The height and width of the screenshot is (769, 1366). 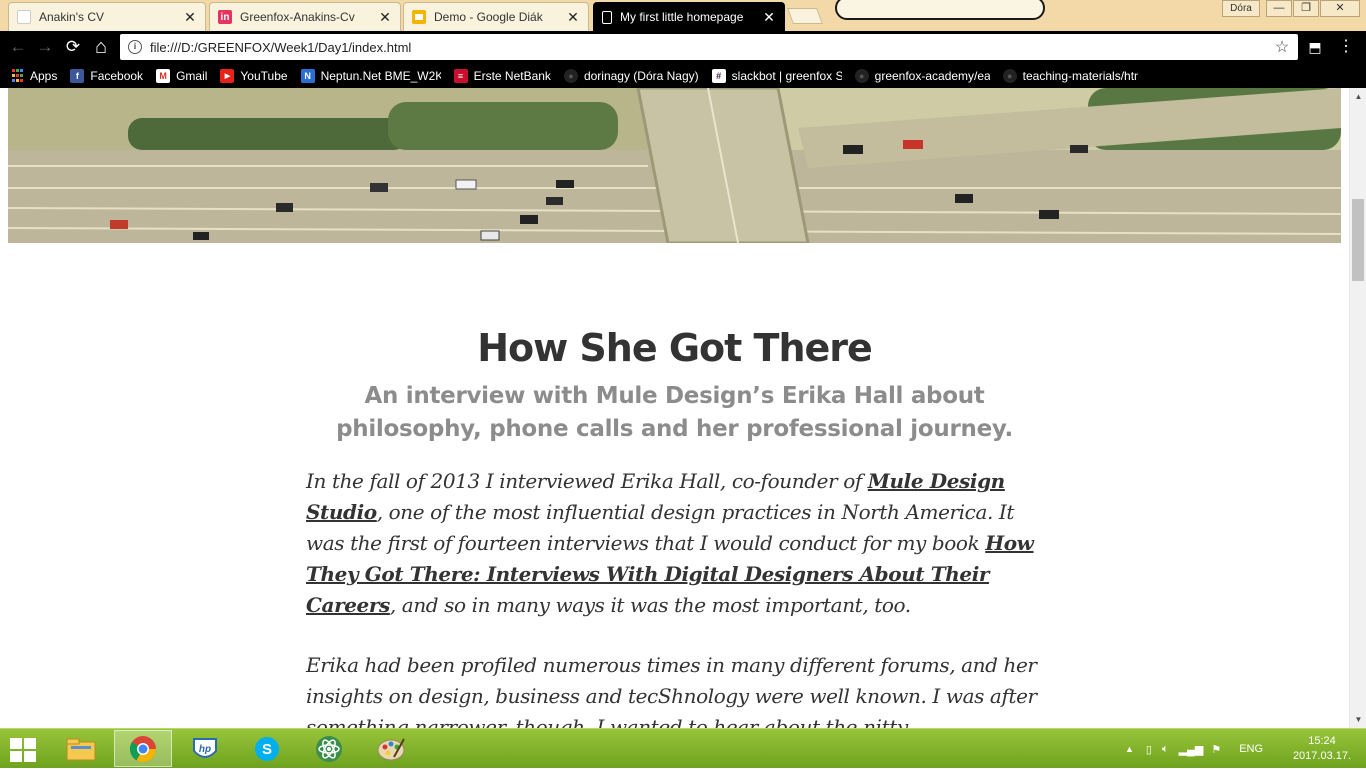 What do you see at coordinates (45, 47) in the screenshot?
I see `forward-button: →` at bounding box center [45, 47].